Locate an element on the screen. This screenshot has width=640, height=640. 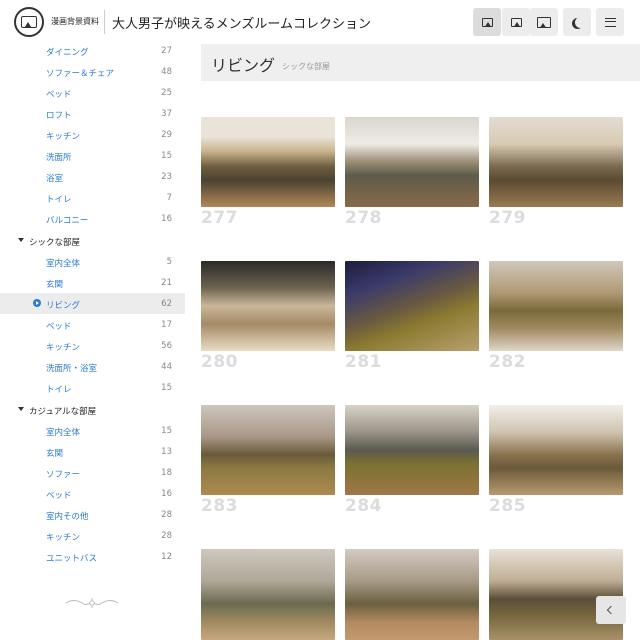
sidebar-item-label: 玄関 is located at coordinates (55, 285).